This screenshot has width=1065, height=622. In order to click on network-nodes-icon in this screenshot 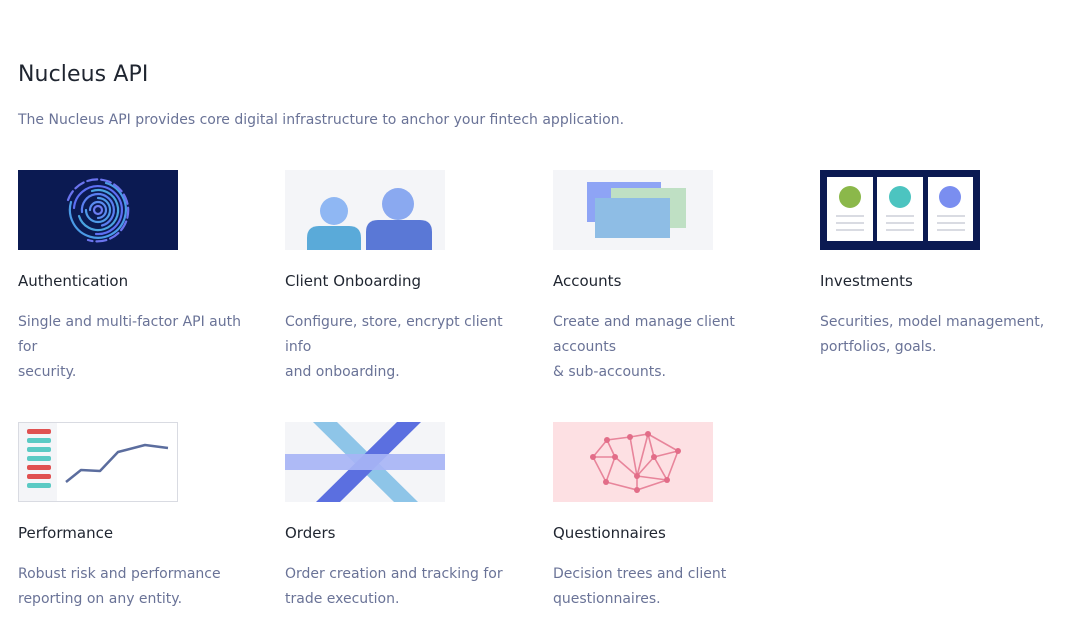, I will do `click(633, 462)`.